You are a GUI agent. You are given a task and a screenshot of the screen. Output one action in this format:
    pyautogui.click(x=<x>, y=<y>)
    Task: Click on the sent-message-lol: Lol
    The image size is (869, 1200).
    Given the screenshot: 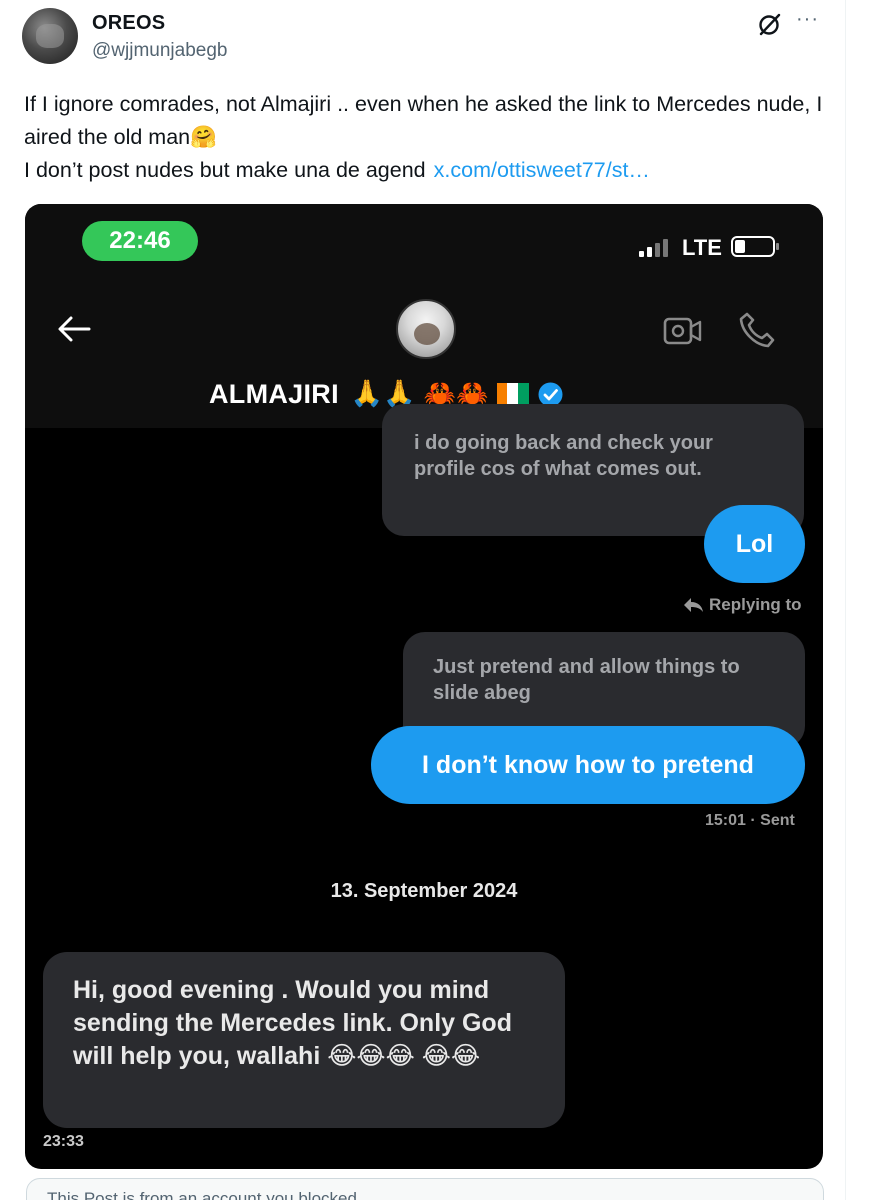 What is the action you would take?
    pyautogui.click(x=754, y=544)
    